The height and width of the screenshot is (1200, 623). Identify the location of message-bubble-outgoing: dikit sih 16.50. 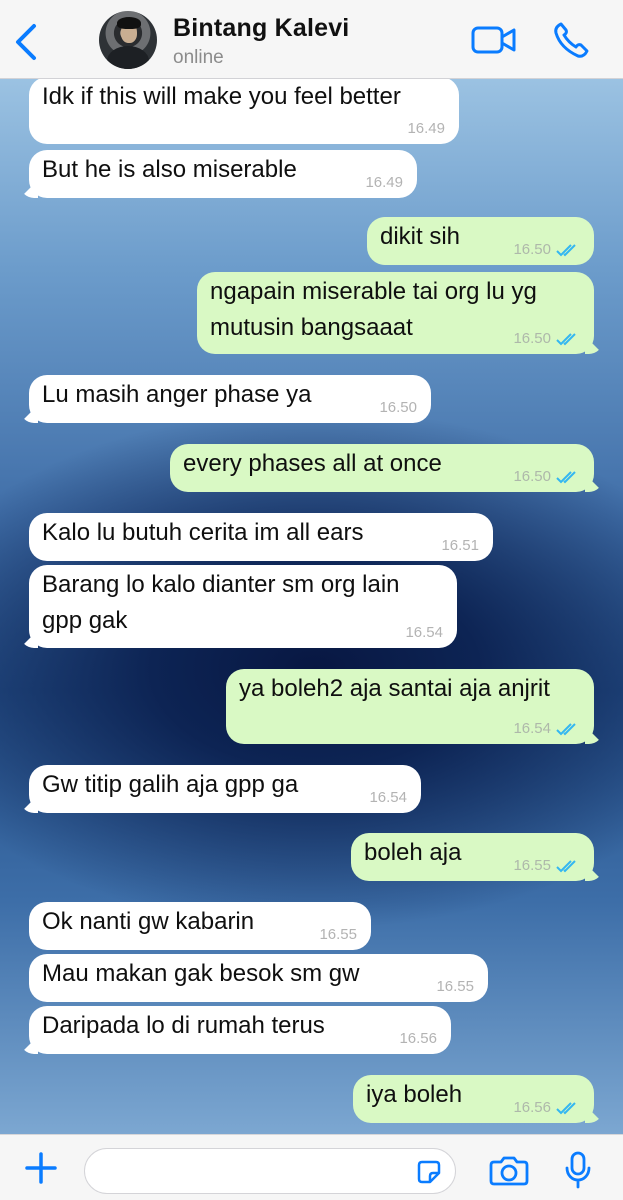
(480, 241).